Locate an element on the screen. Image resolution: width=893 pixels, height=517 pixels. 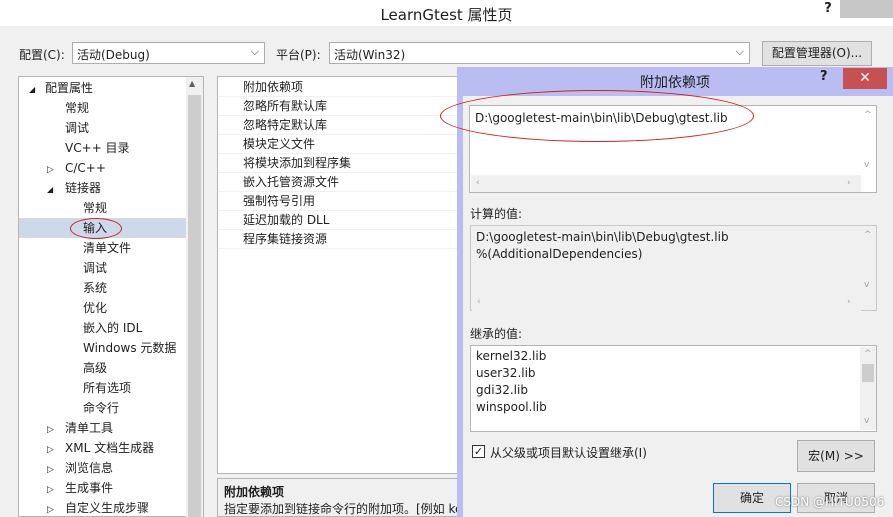
tree-item-embedded-idl: 嵌入的 IDL is located at coordinates (112, 328).